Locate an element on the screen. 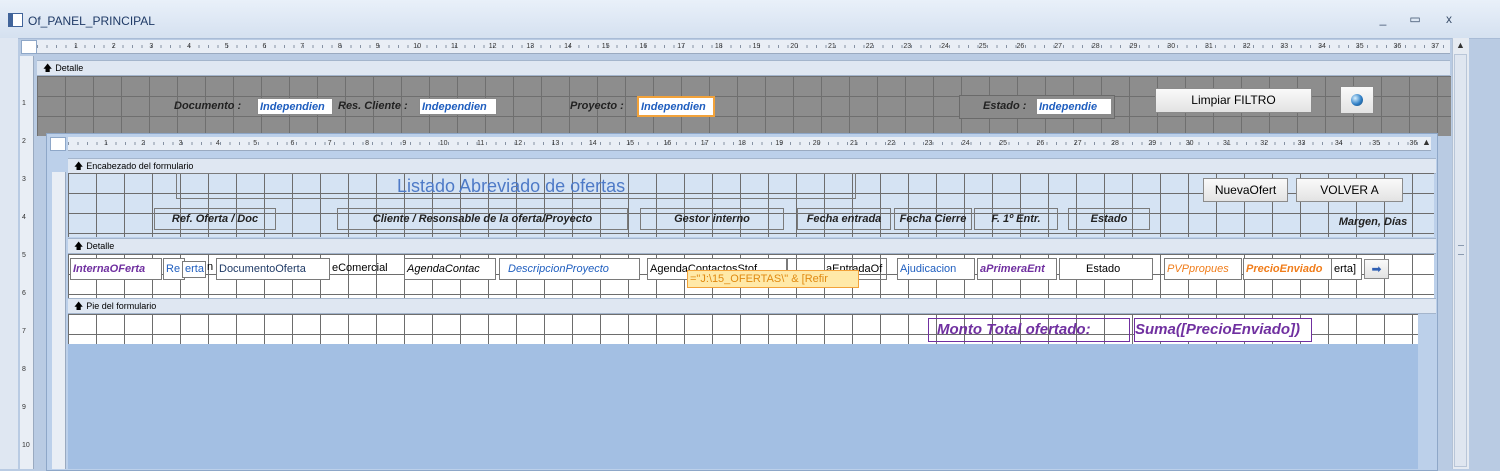 The image size is (1500, 471). subform-scroll-up-icon: ▲ is located at coordinates (1426, 142).